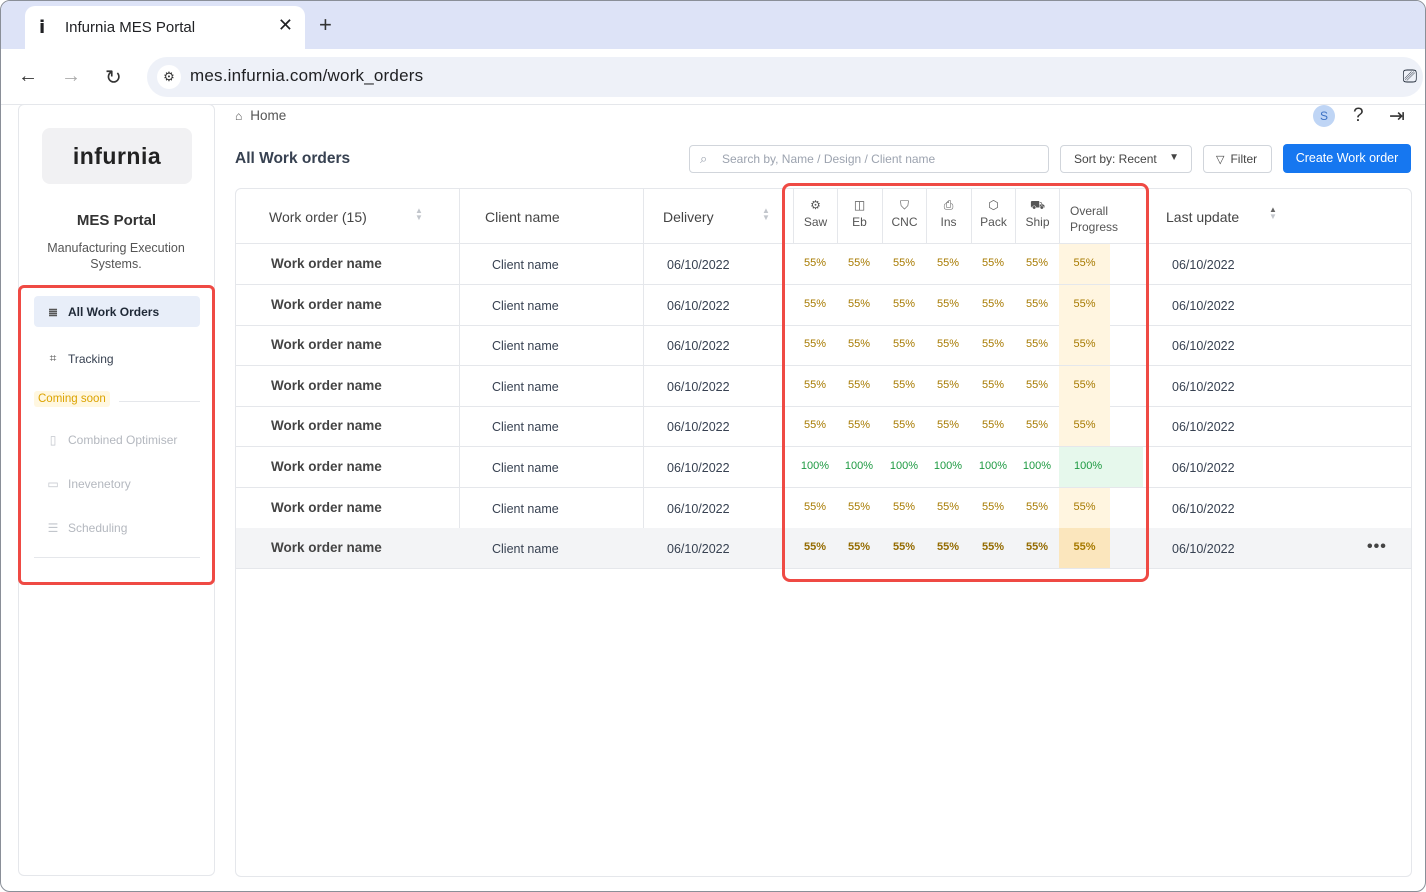 This screenshot has width=1426, height=892. Describe the element at coordinates (785, 77) in the screenshot. I see `address-bar: ⚙ mes.infurnia.com/work_orders ⎚` at that location.